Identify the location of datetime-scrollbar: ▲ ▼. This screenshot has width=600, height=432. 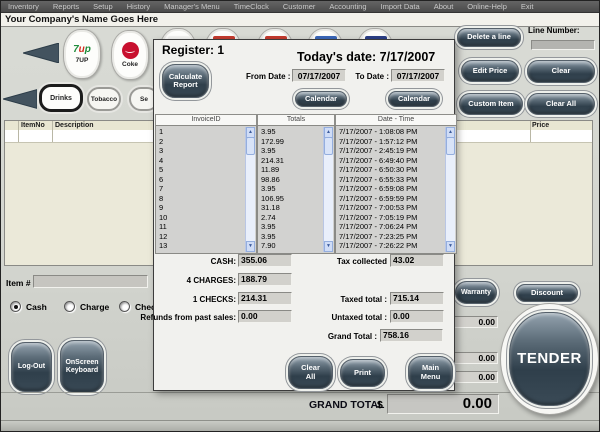
(450, 189).